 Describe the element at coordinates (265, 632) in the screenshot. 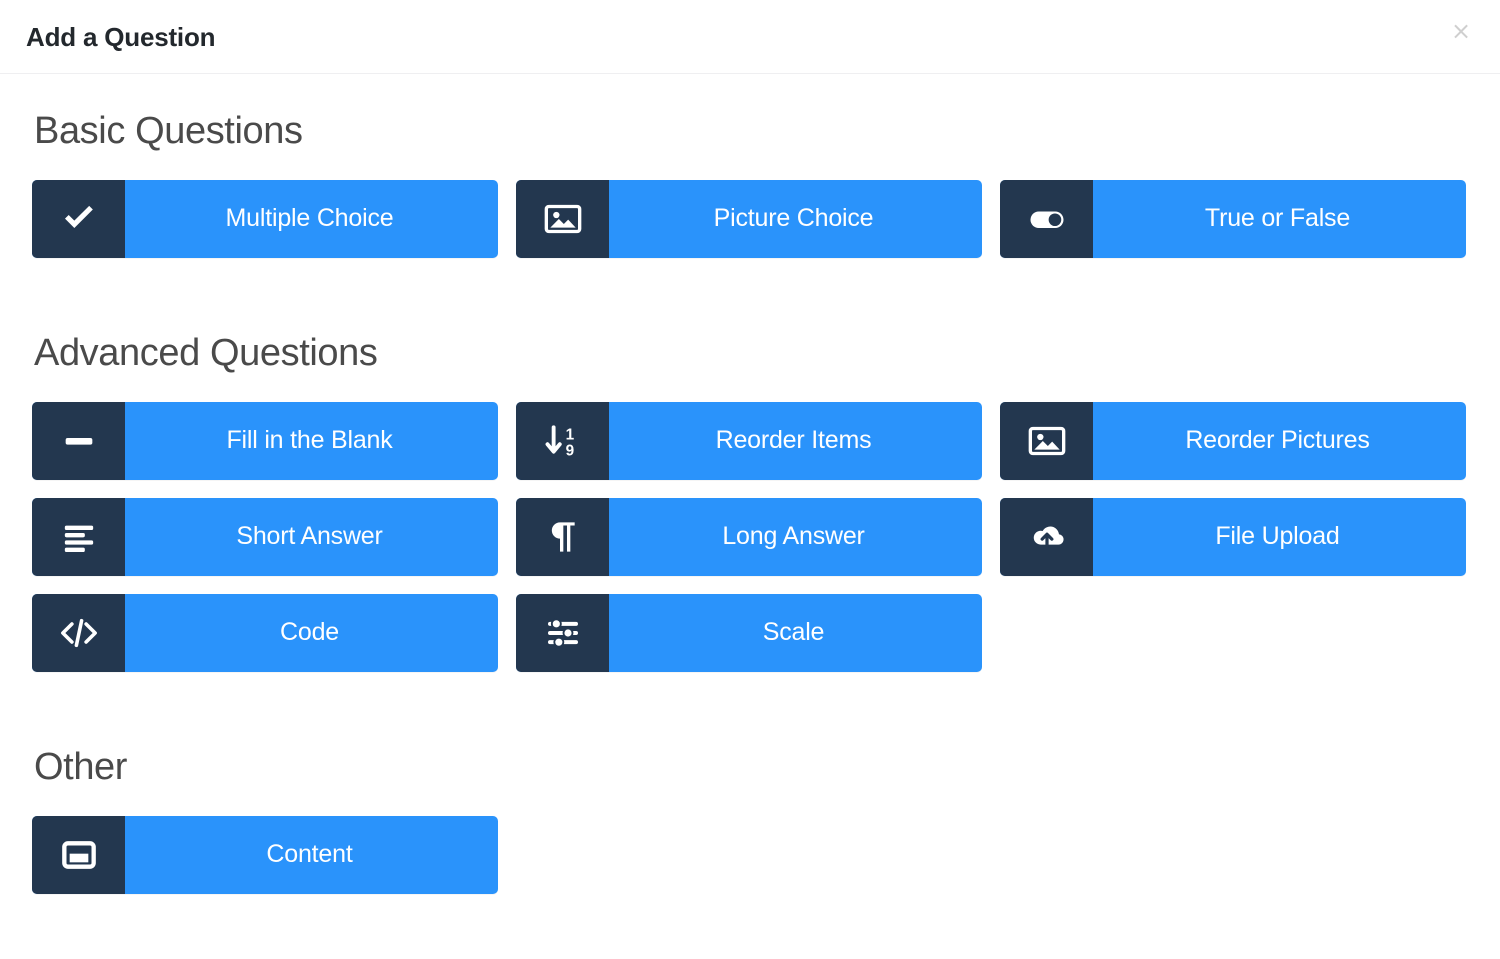

I see `question-type-code: Code` at that location.